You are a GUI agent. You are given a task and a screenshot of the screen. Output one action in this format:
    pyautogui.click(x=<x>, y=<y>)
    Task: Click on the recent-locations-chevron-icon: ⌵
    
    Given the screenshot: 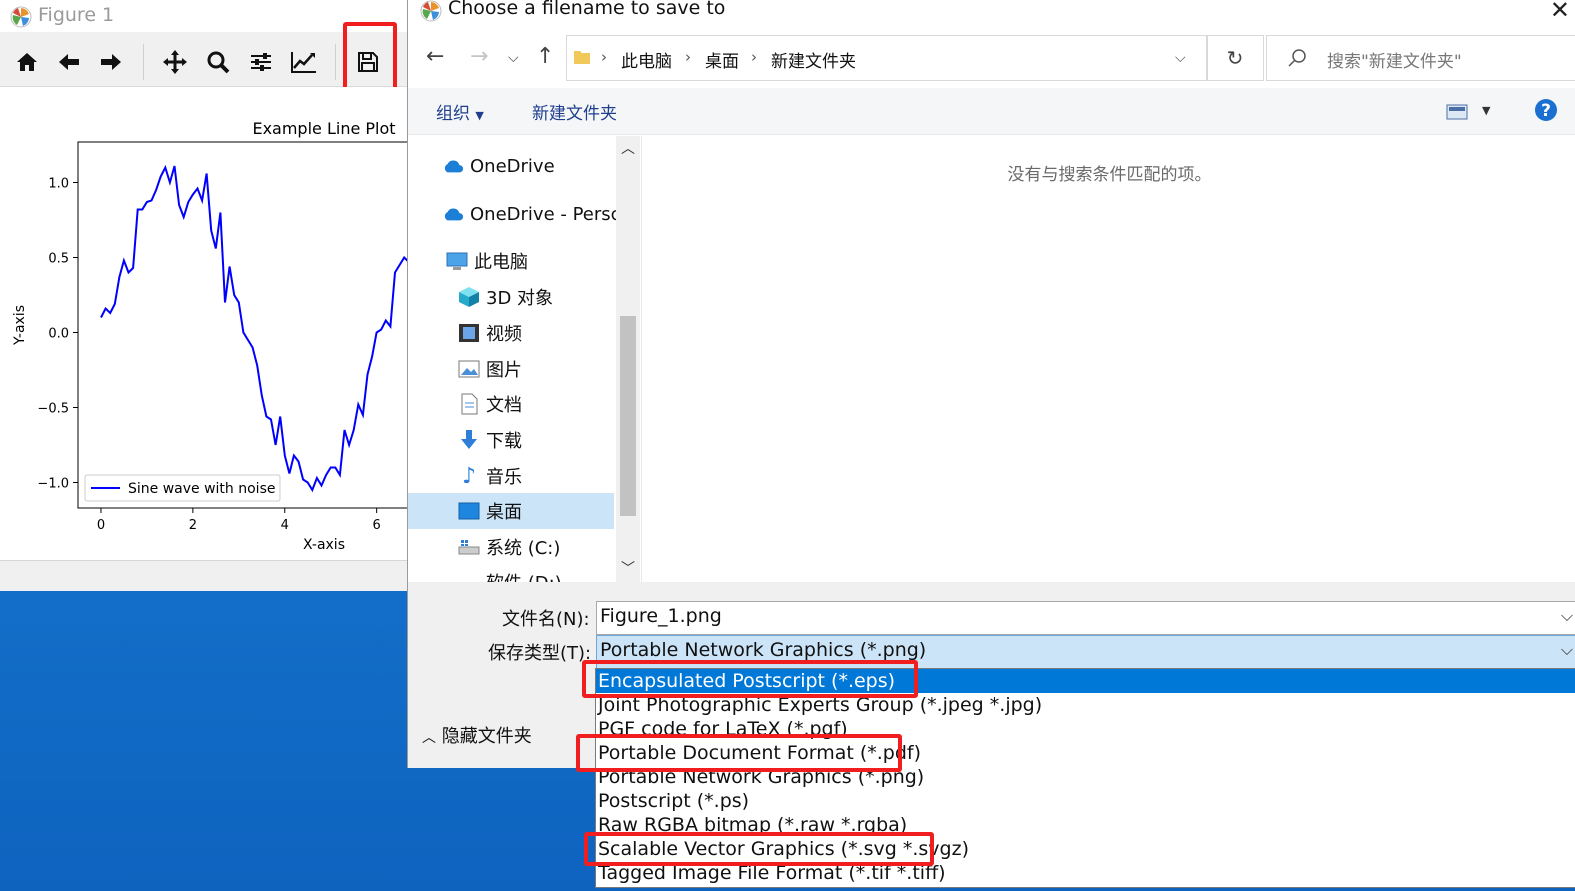 What is the action you would take?
    pyautogui.click(x=513, y=58)
    